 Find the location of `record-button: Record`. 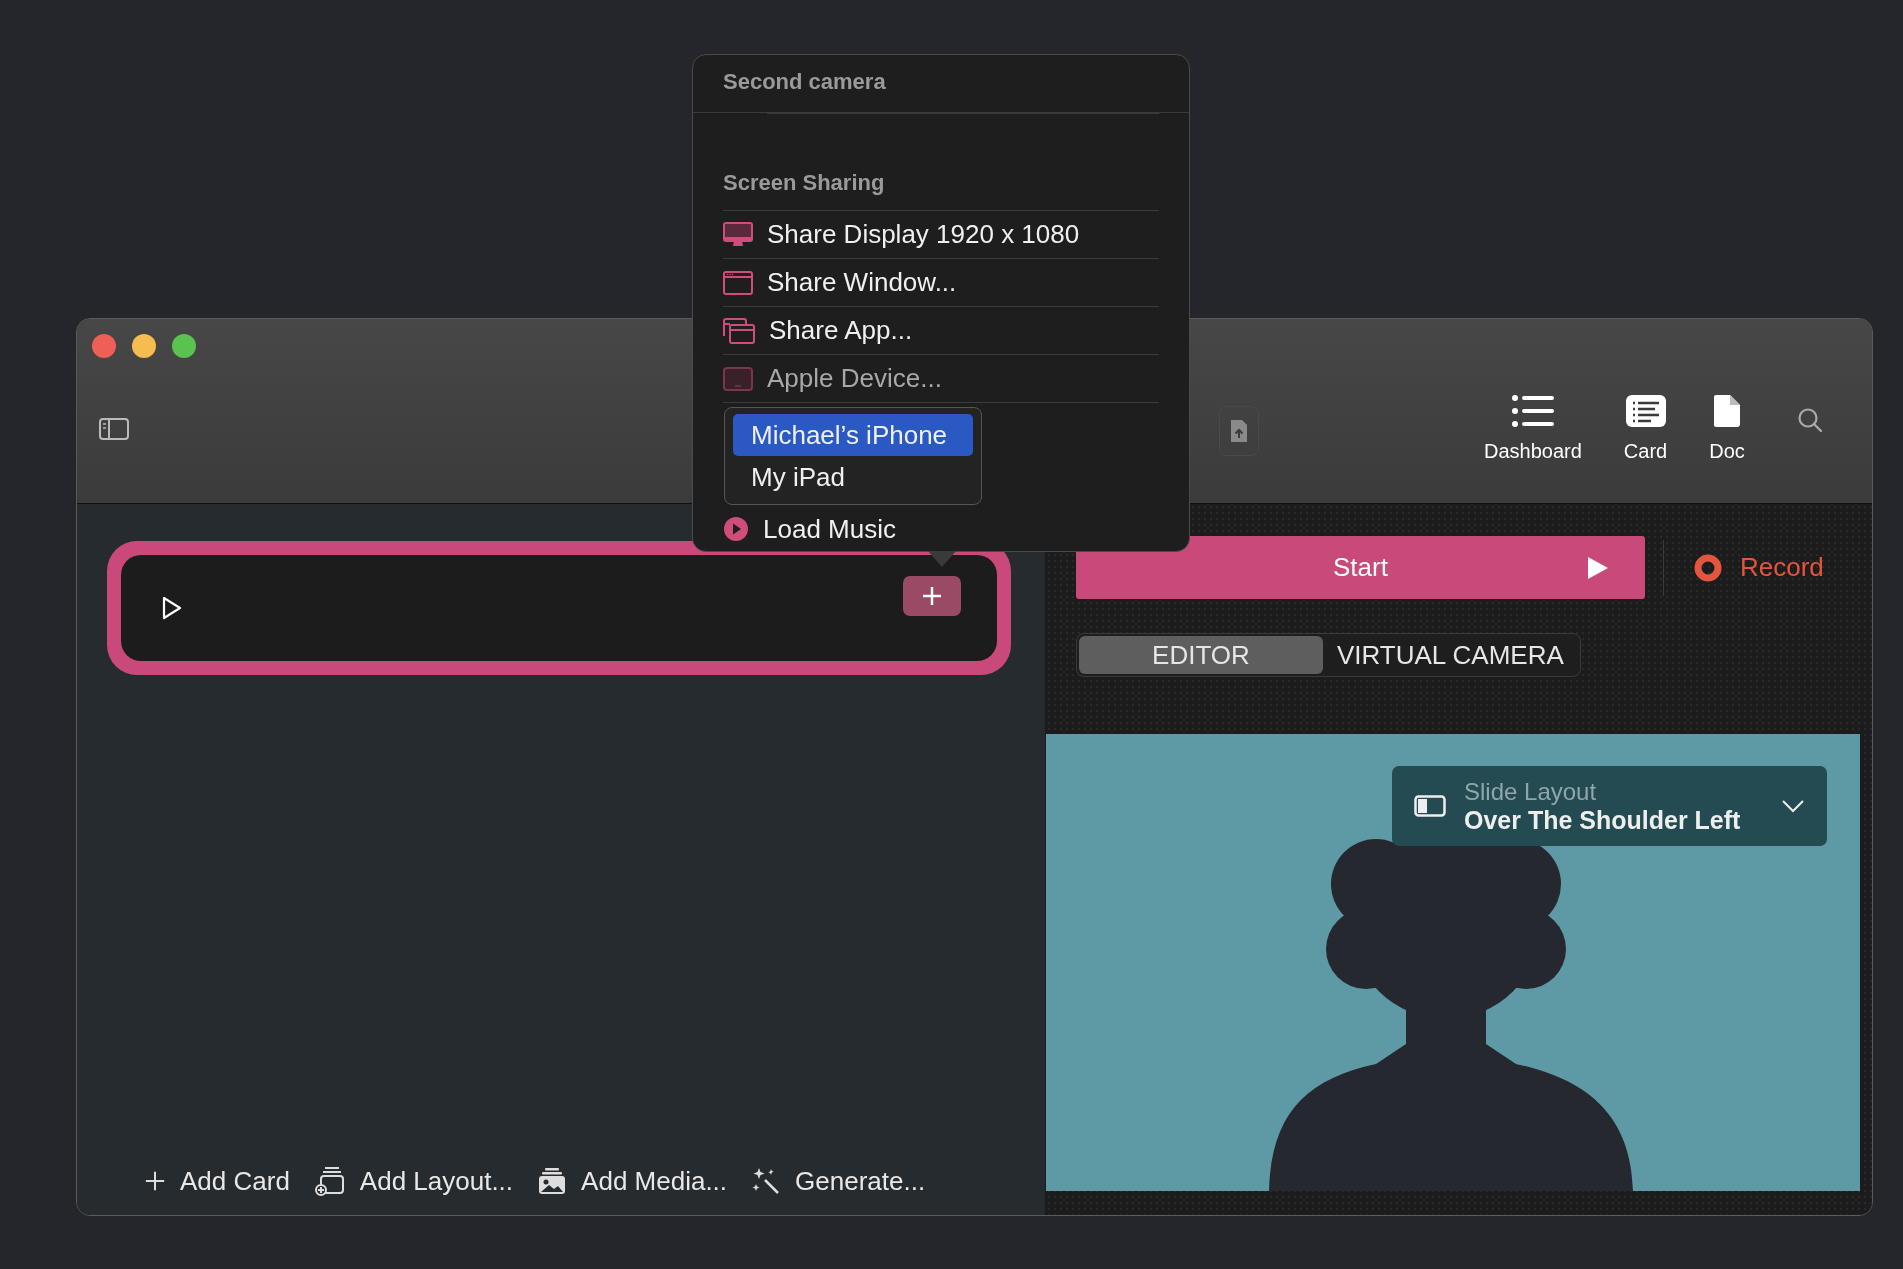

record-button: Record is located at coordinates (1753, 567).